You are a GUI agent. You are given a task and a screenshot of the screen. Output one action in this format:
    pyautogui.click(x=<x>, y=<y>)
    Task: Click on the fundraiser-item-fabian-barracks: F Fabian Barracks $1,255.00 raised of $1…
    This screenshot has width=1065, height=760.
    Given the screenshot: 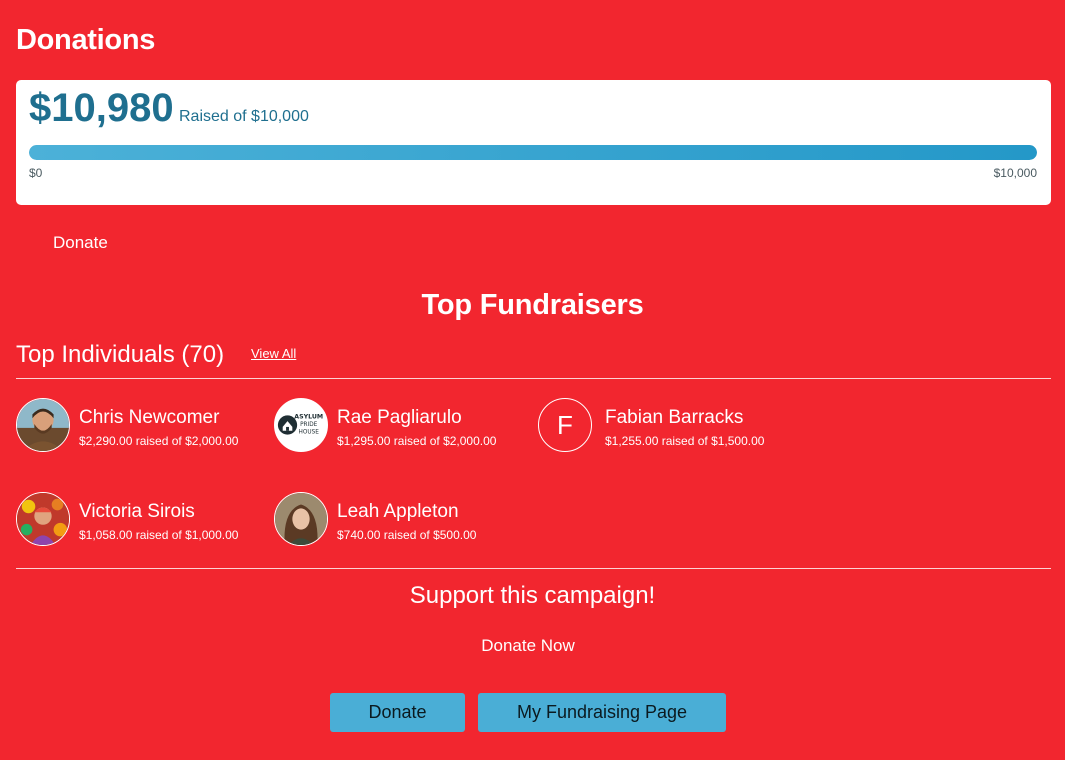 What is the action you would take?
    pyautogui.click(x=663, y=426)
    